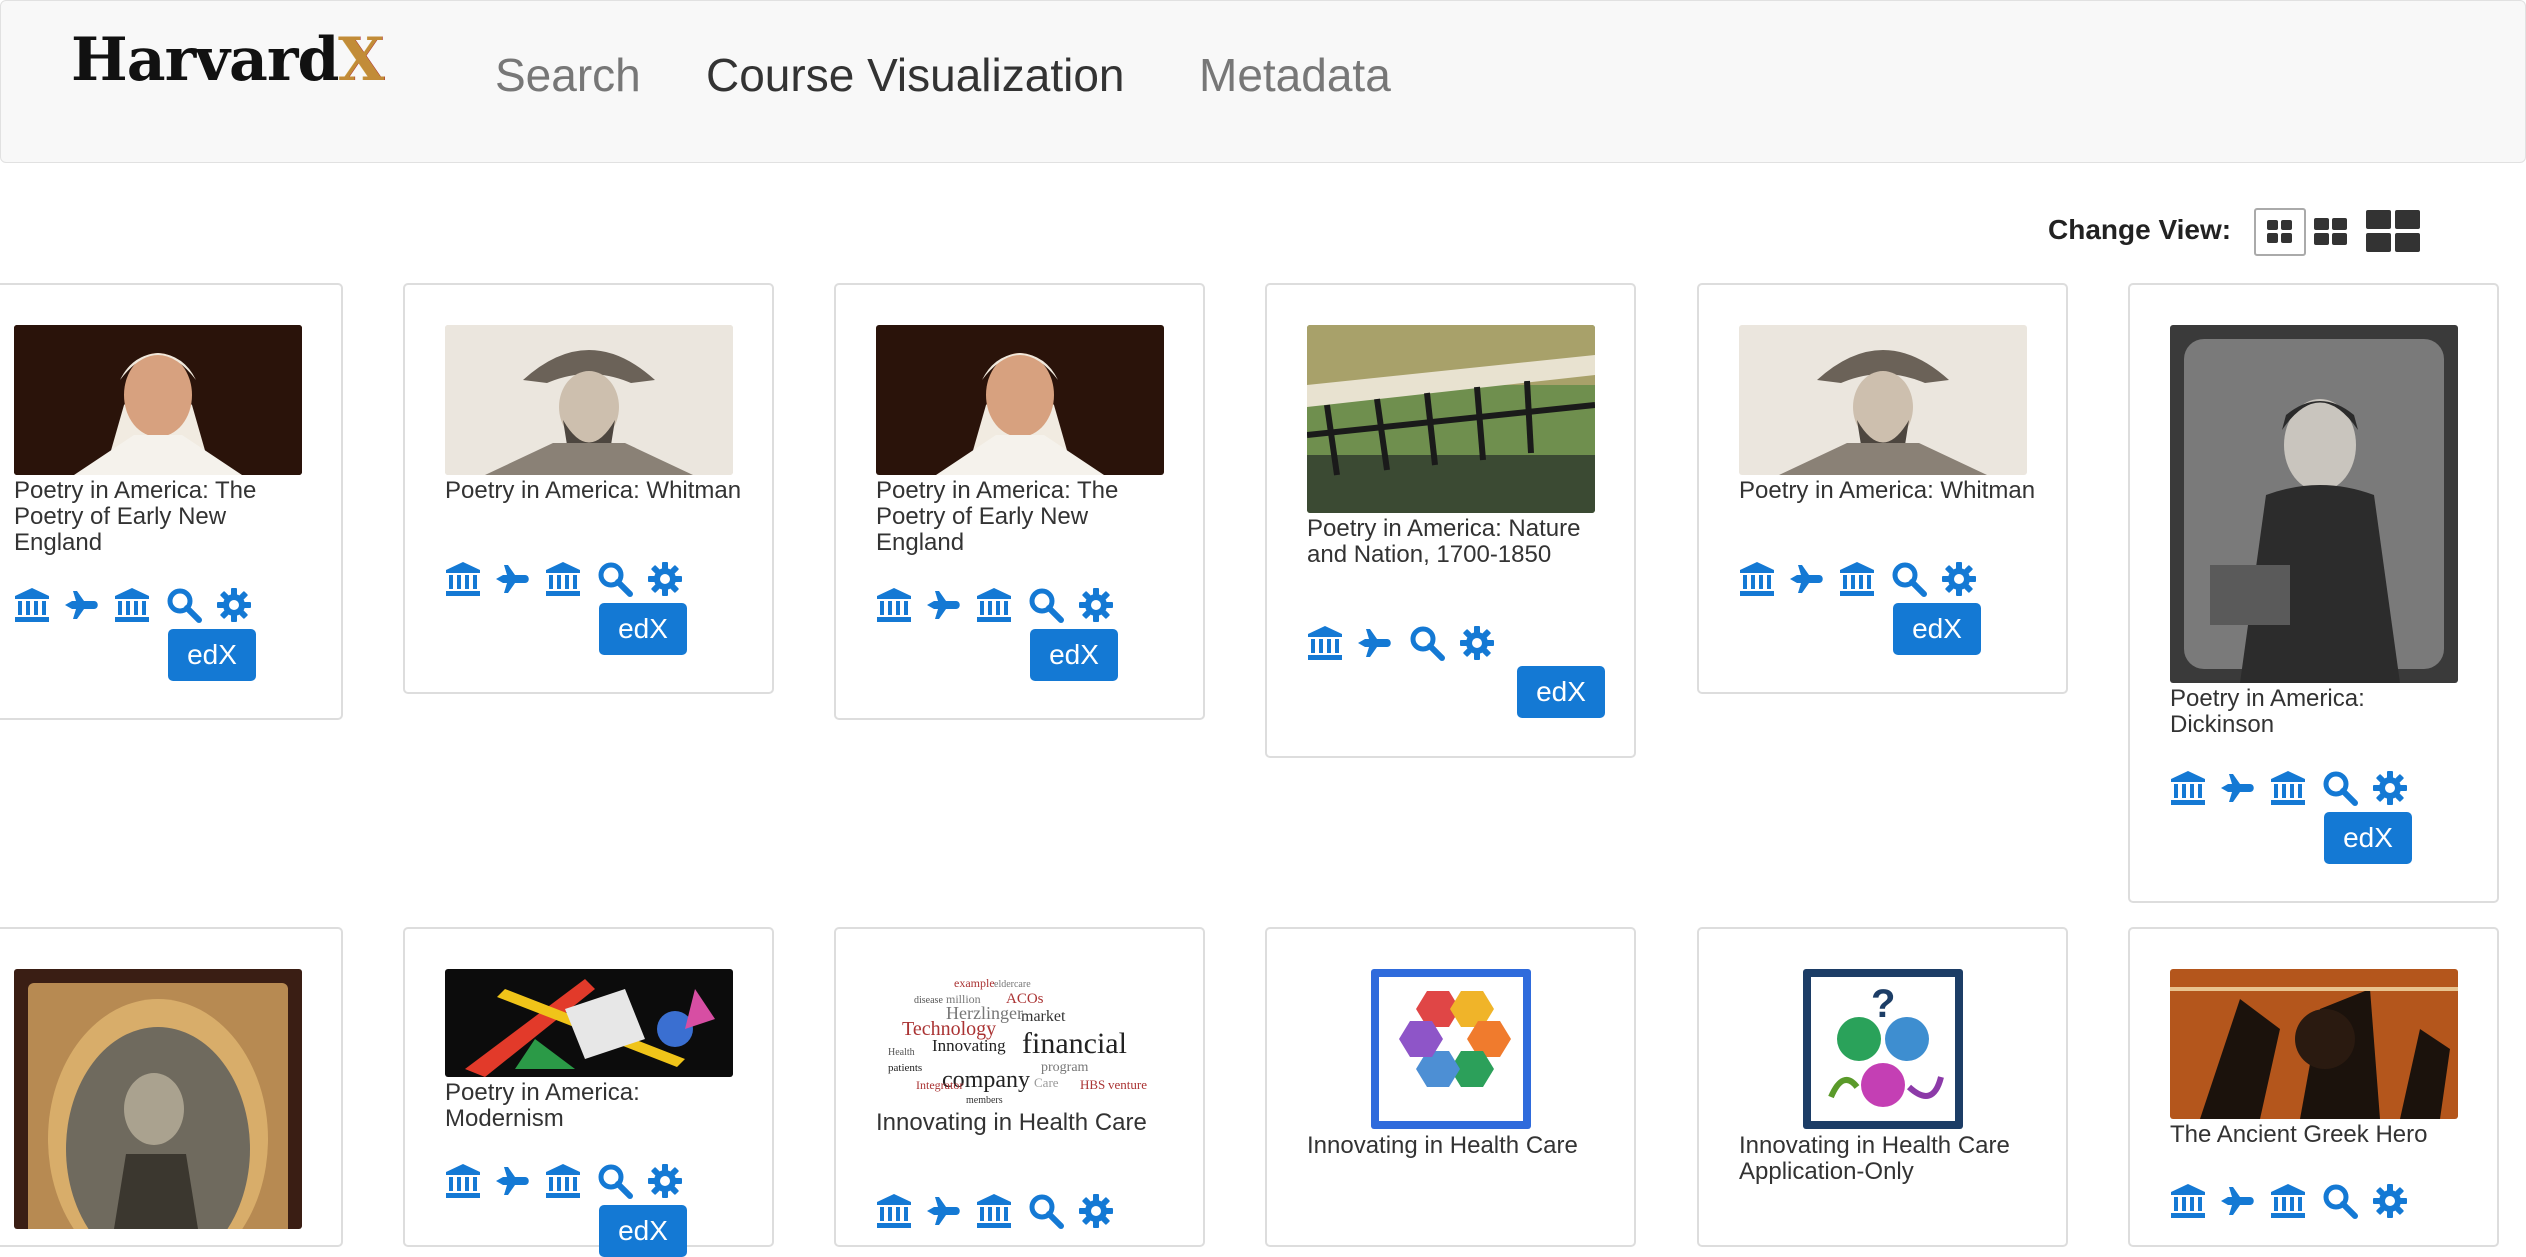 The image size is (2526, 1257). What do you see at coordinates (1012, 984) in the screenshot?
I see `svg-text: eldercare` at bounding box center [1012, 984].